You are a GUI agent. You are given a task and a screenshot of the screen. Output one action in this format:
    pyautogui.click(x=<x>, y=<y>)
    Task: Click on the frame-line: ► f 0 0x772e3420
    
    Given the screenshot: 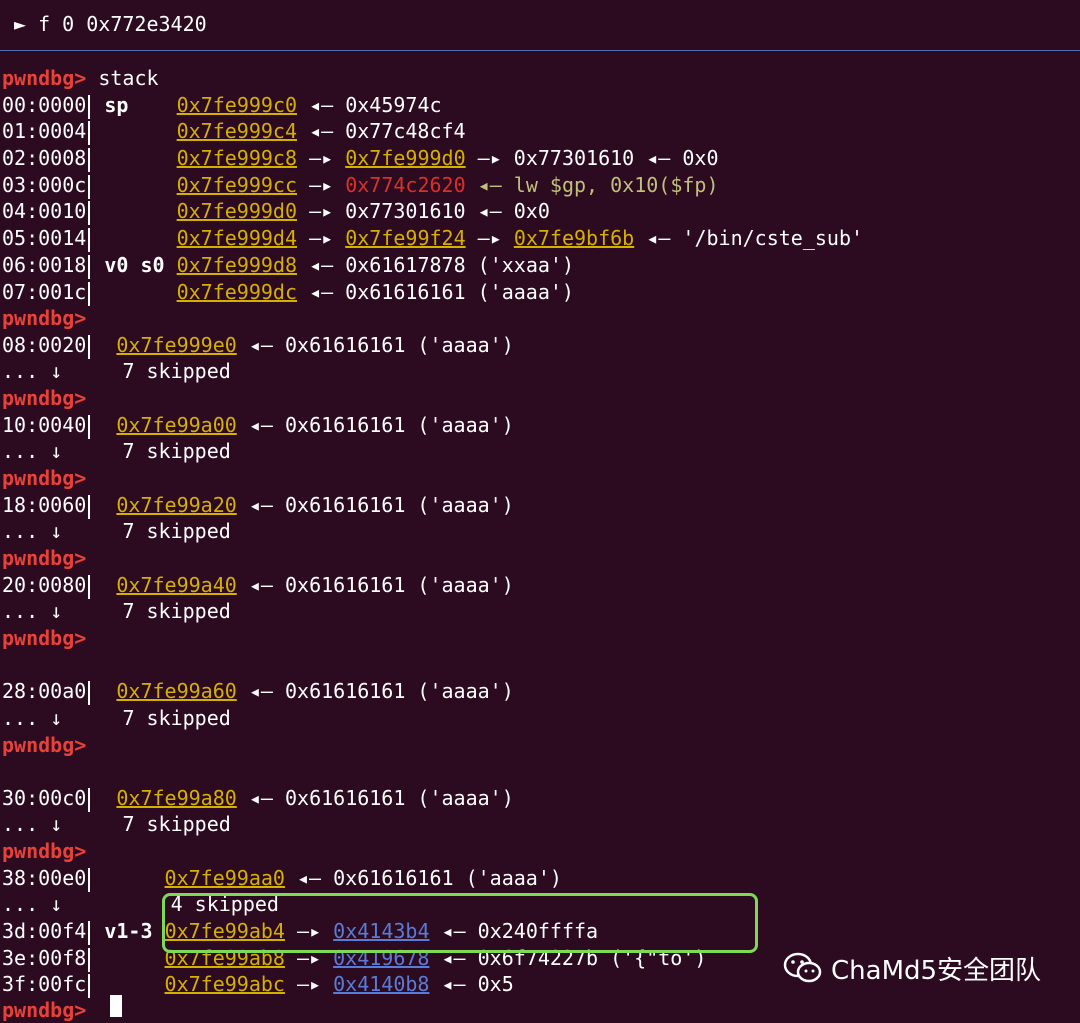 What is the action you would take?
    pyautogui.click(x=110, y=24)
    